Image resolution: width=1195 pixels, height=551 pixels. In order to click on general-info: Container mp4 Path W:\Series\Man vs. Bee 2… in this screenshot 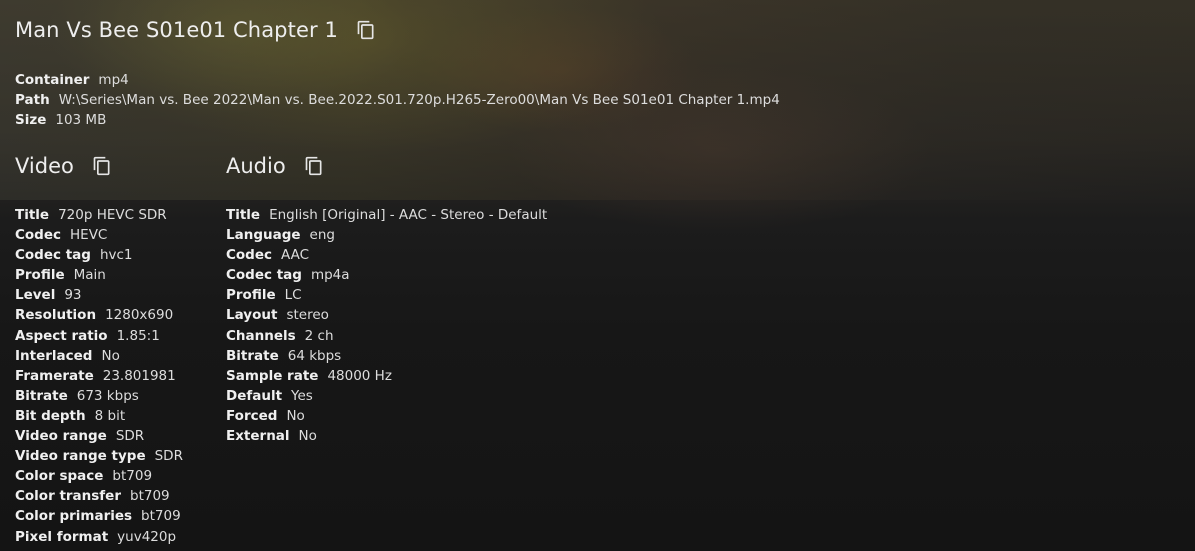, I will do `click(397, 100)`.